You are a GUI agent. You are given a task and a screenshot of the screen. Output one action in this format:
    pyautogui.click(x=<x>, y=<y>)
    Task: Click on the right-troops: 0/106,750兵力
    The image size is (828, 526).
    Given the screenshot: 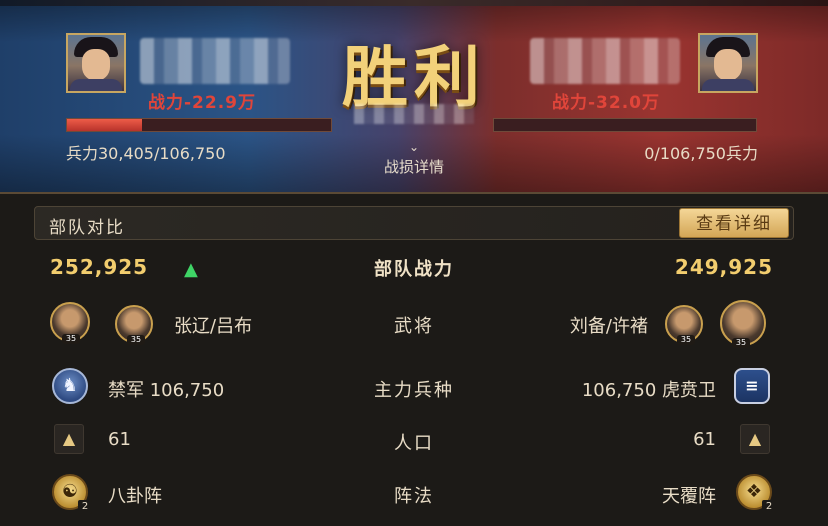 What is the action you would take?
    pyautogui.click(x=701, y=153)
    